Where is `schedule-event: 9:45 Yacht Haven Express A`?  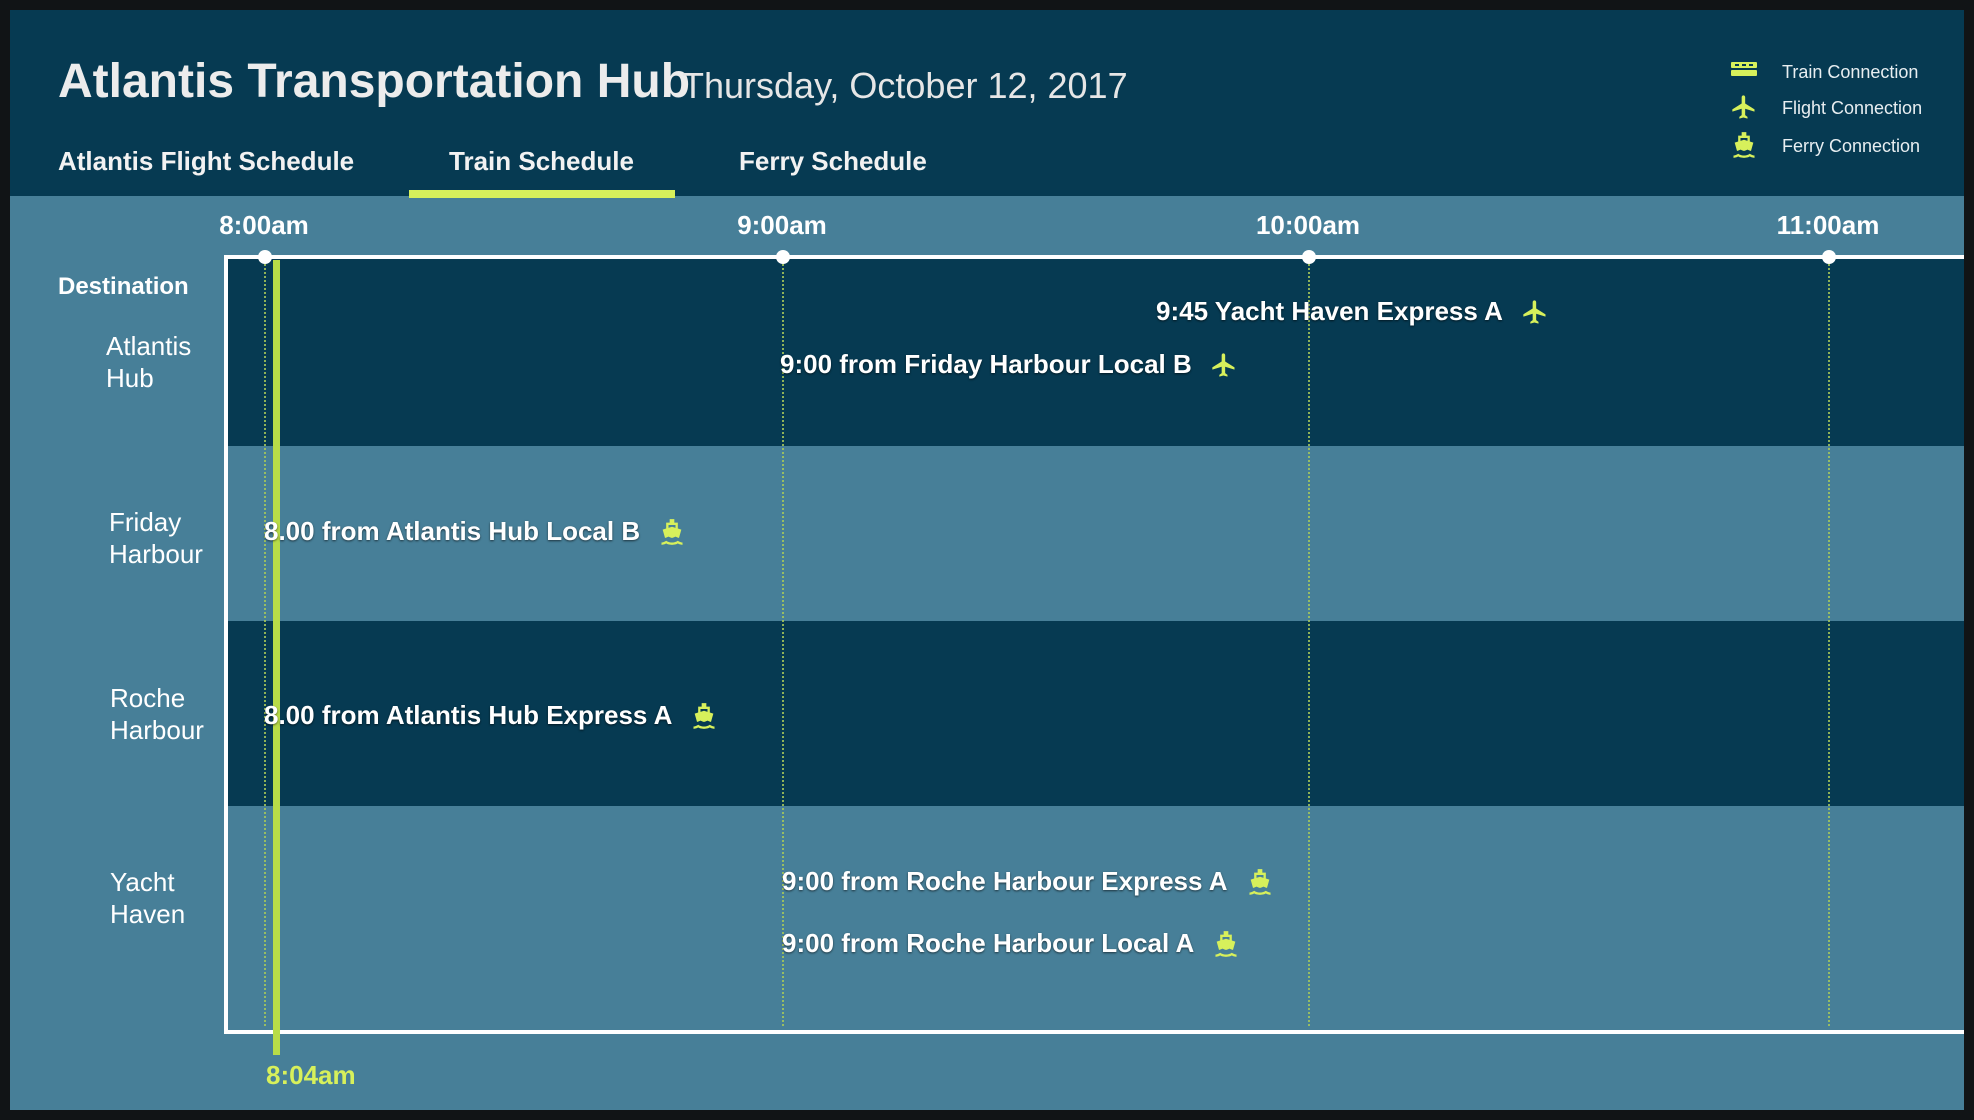
schedule-event: 9:45 Yacht Haven Express A is located at coordinates (1352, 311).